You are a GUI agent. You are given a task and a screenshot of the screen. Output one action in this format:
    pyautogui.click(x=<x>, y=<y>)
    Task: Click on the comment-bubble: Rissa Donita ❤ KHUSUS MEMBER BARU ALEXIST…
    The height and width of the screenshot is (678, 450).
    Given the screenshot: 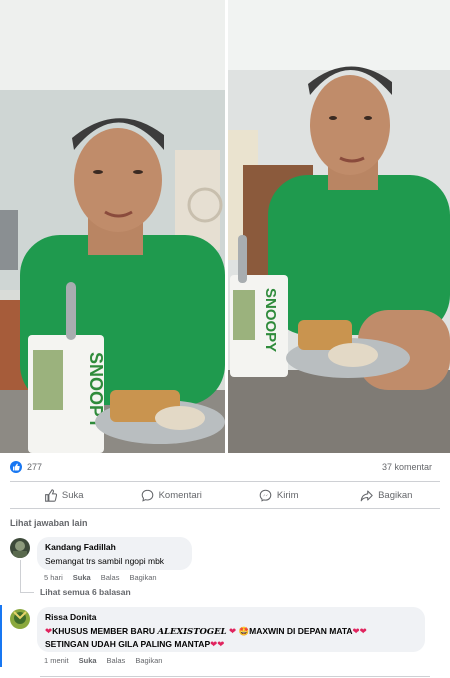 What is the action you would take?
    pyautogui.click(x=231, y=629)
    